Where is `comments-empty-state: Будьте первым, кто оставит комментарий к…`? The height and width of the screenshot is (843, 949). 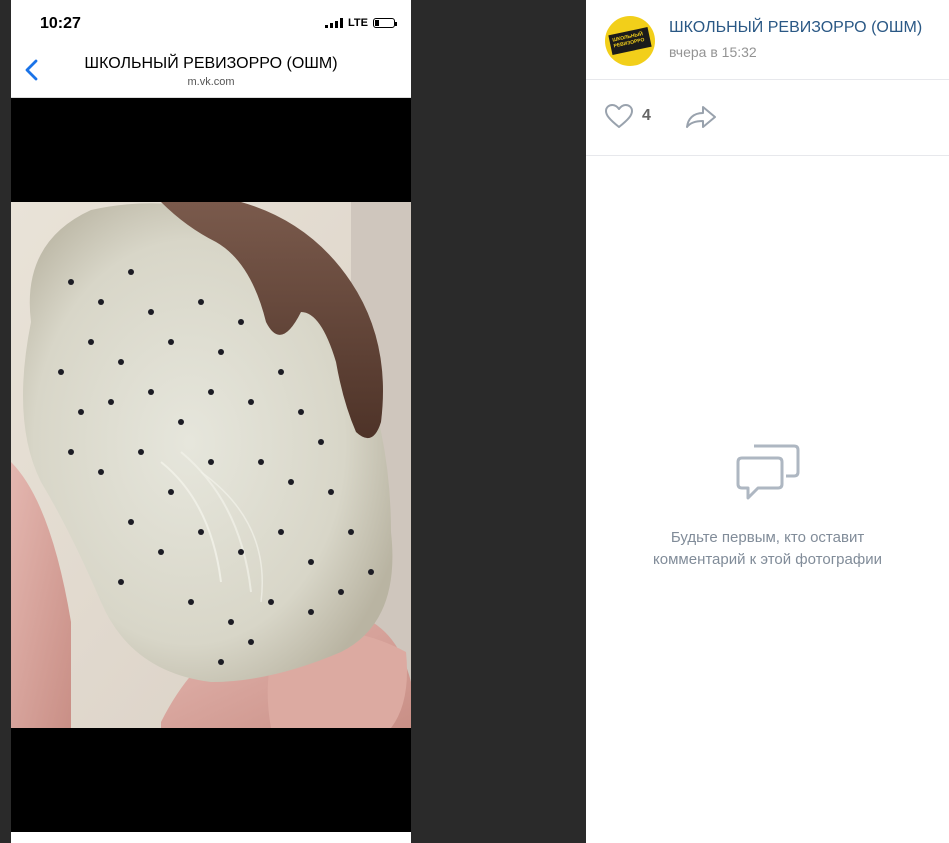
comments-empty-state: Будьте первым, кто оставит комментарий к… is located at coordinates (767, 505).